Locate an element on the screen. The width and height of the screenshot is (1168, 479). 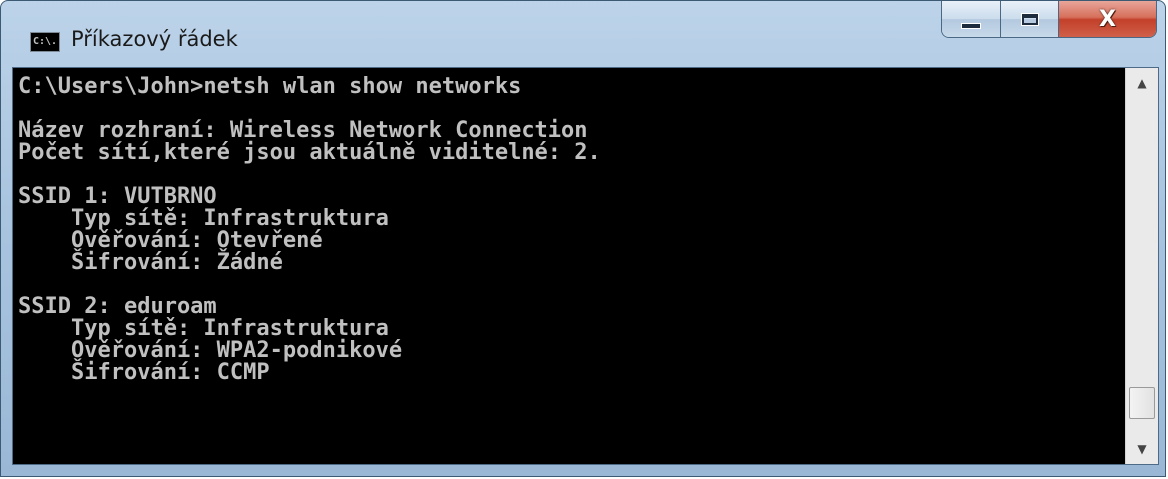
title-bar: C:\. Příkazový řádek X is located at coordinates (583, 34).